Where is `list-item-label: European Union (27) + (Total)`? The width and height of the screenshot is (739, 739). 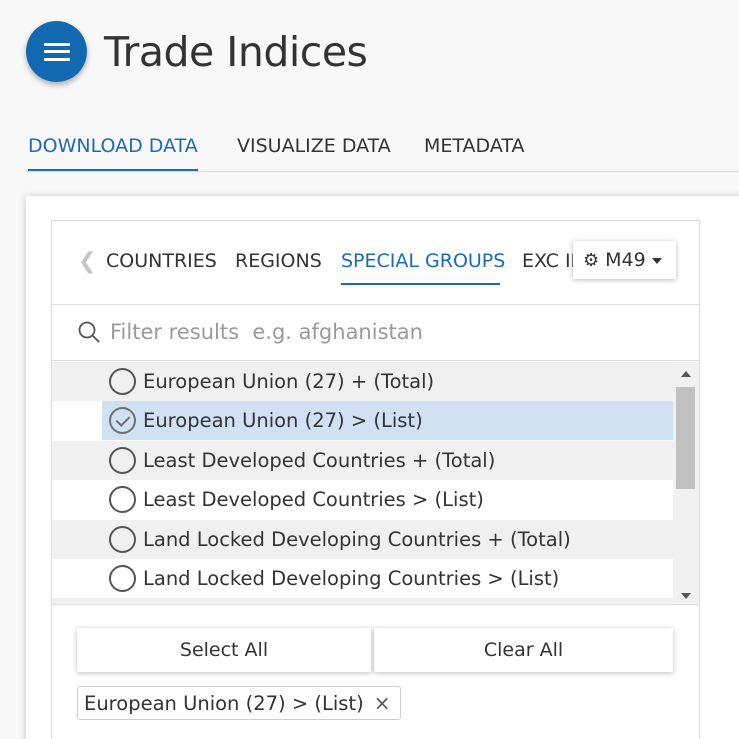
list-item-label: European Union (27) + (Total) is located at coordinates (289, 381).